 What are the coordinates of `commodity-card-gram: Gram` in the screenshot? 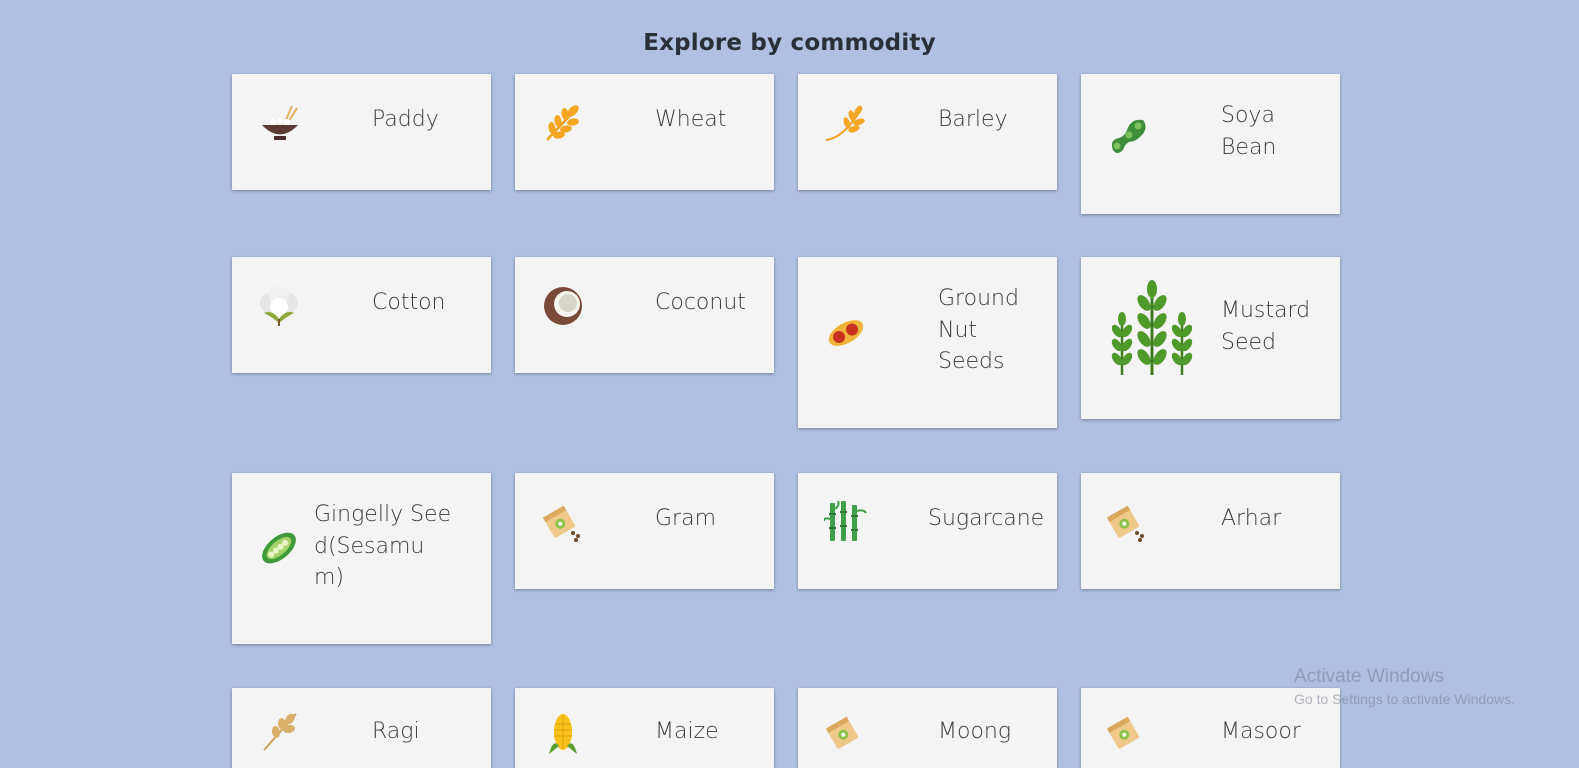 It's located at (644, 531).